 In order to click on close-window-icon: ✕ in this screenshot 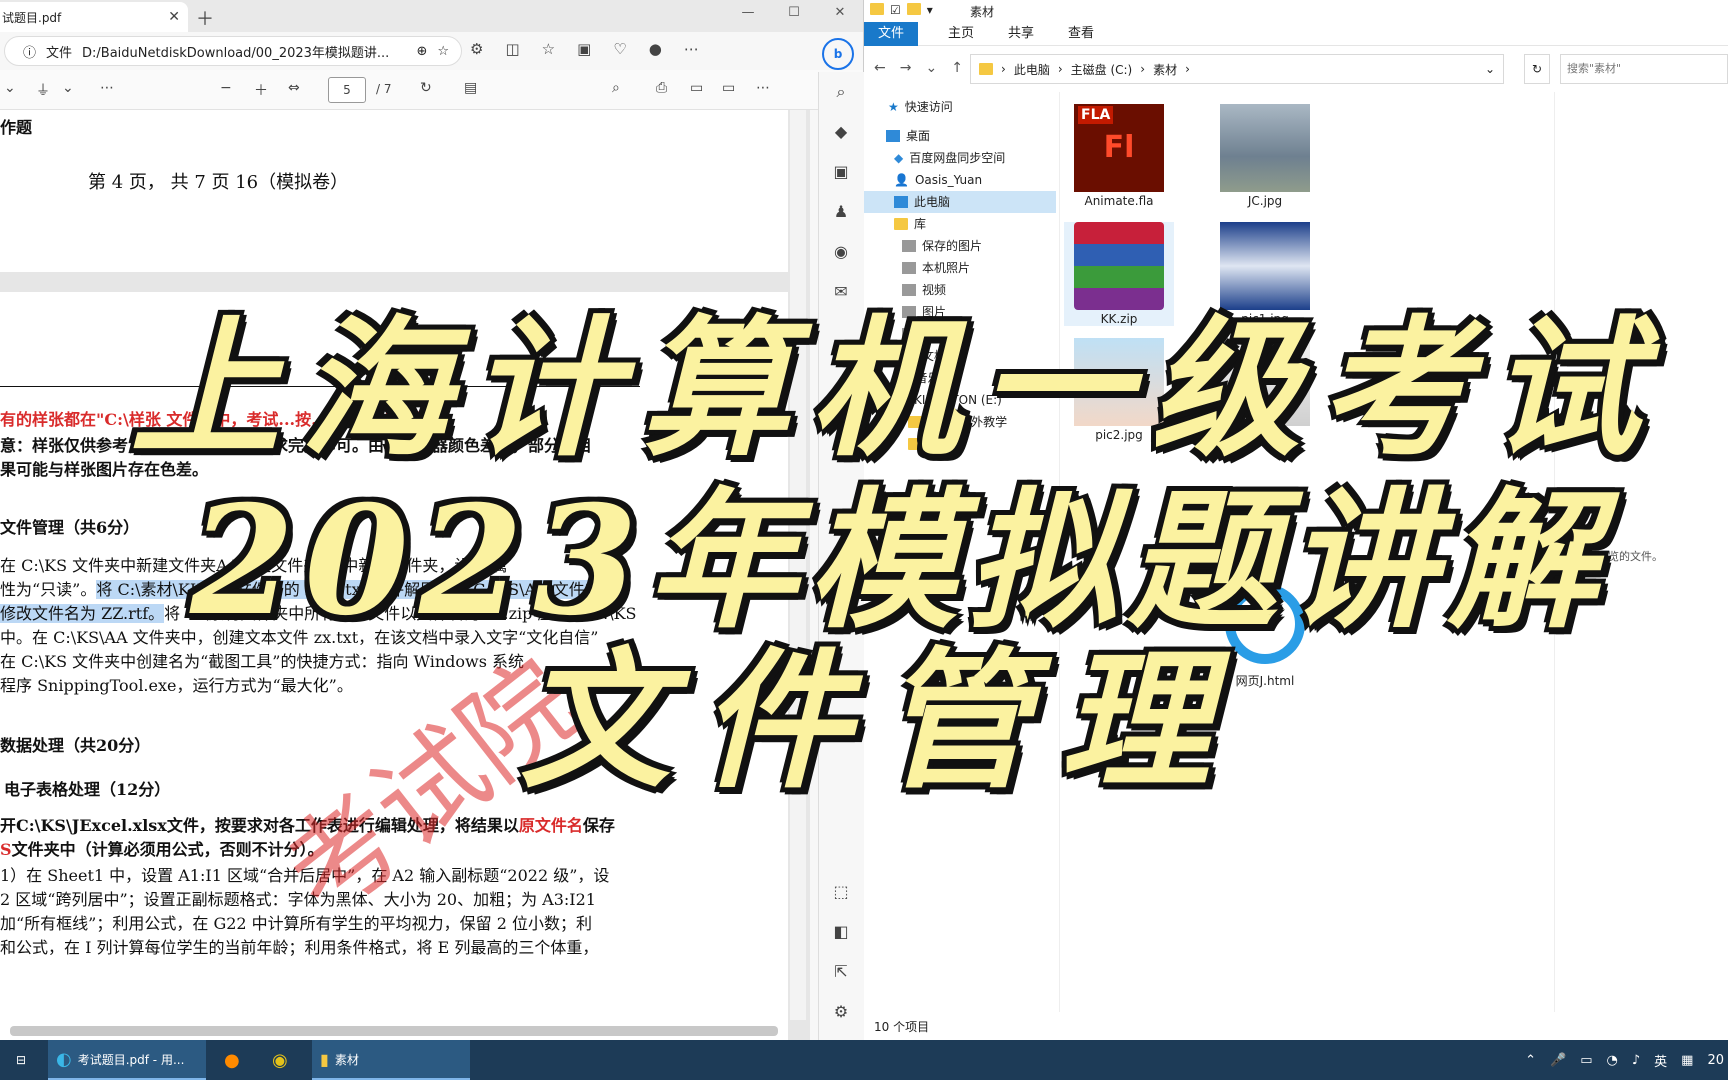, I will do `click(840, 14)`.